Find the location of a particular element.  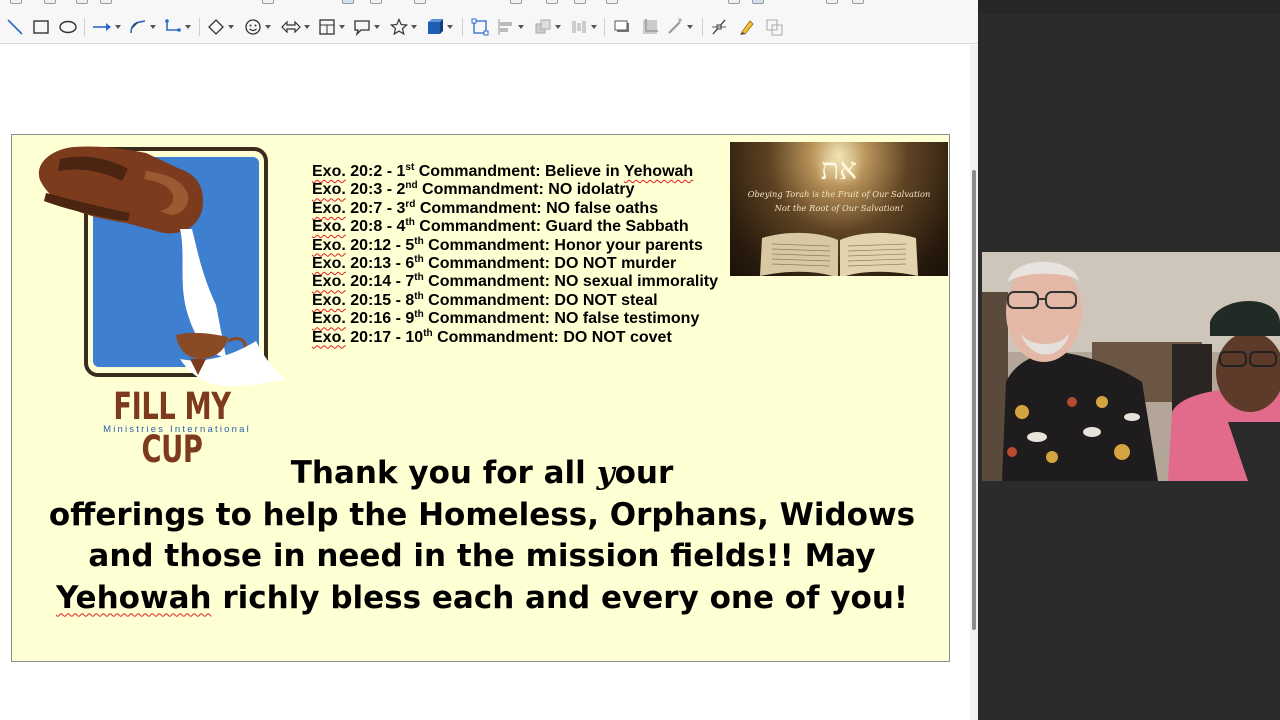

symbol-shapes-button is located at coordinates (257, 27).